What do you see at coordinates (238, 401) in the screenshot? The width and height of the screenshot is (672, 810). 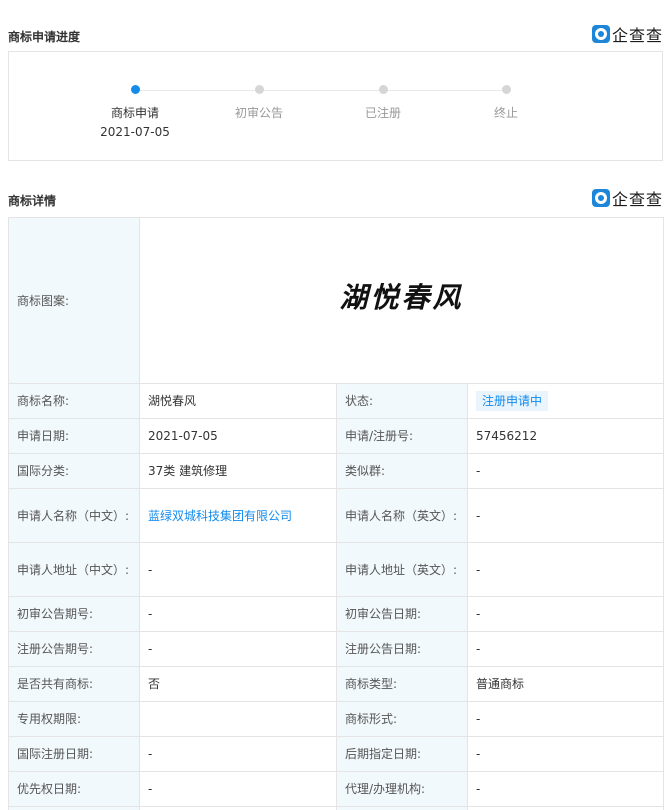 I see `field-value: 湖悦春风` at bounding box center [238, 401].